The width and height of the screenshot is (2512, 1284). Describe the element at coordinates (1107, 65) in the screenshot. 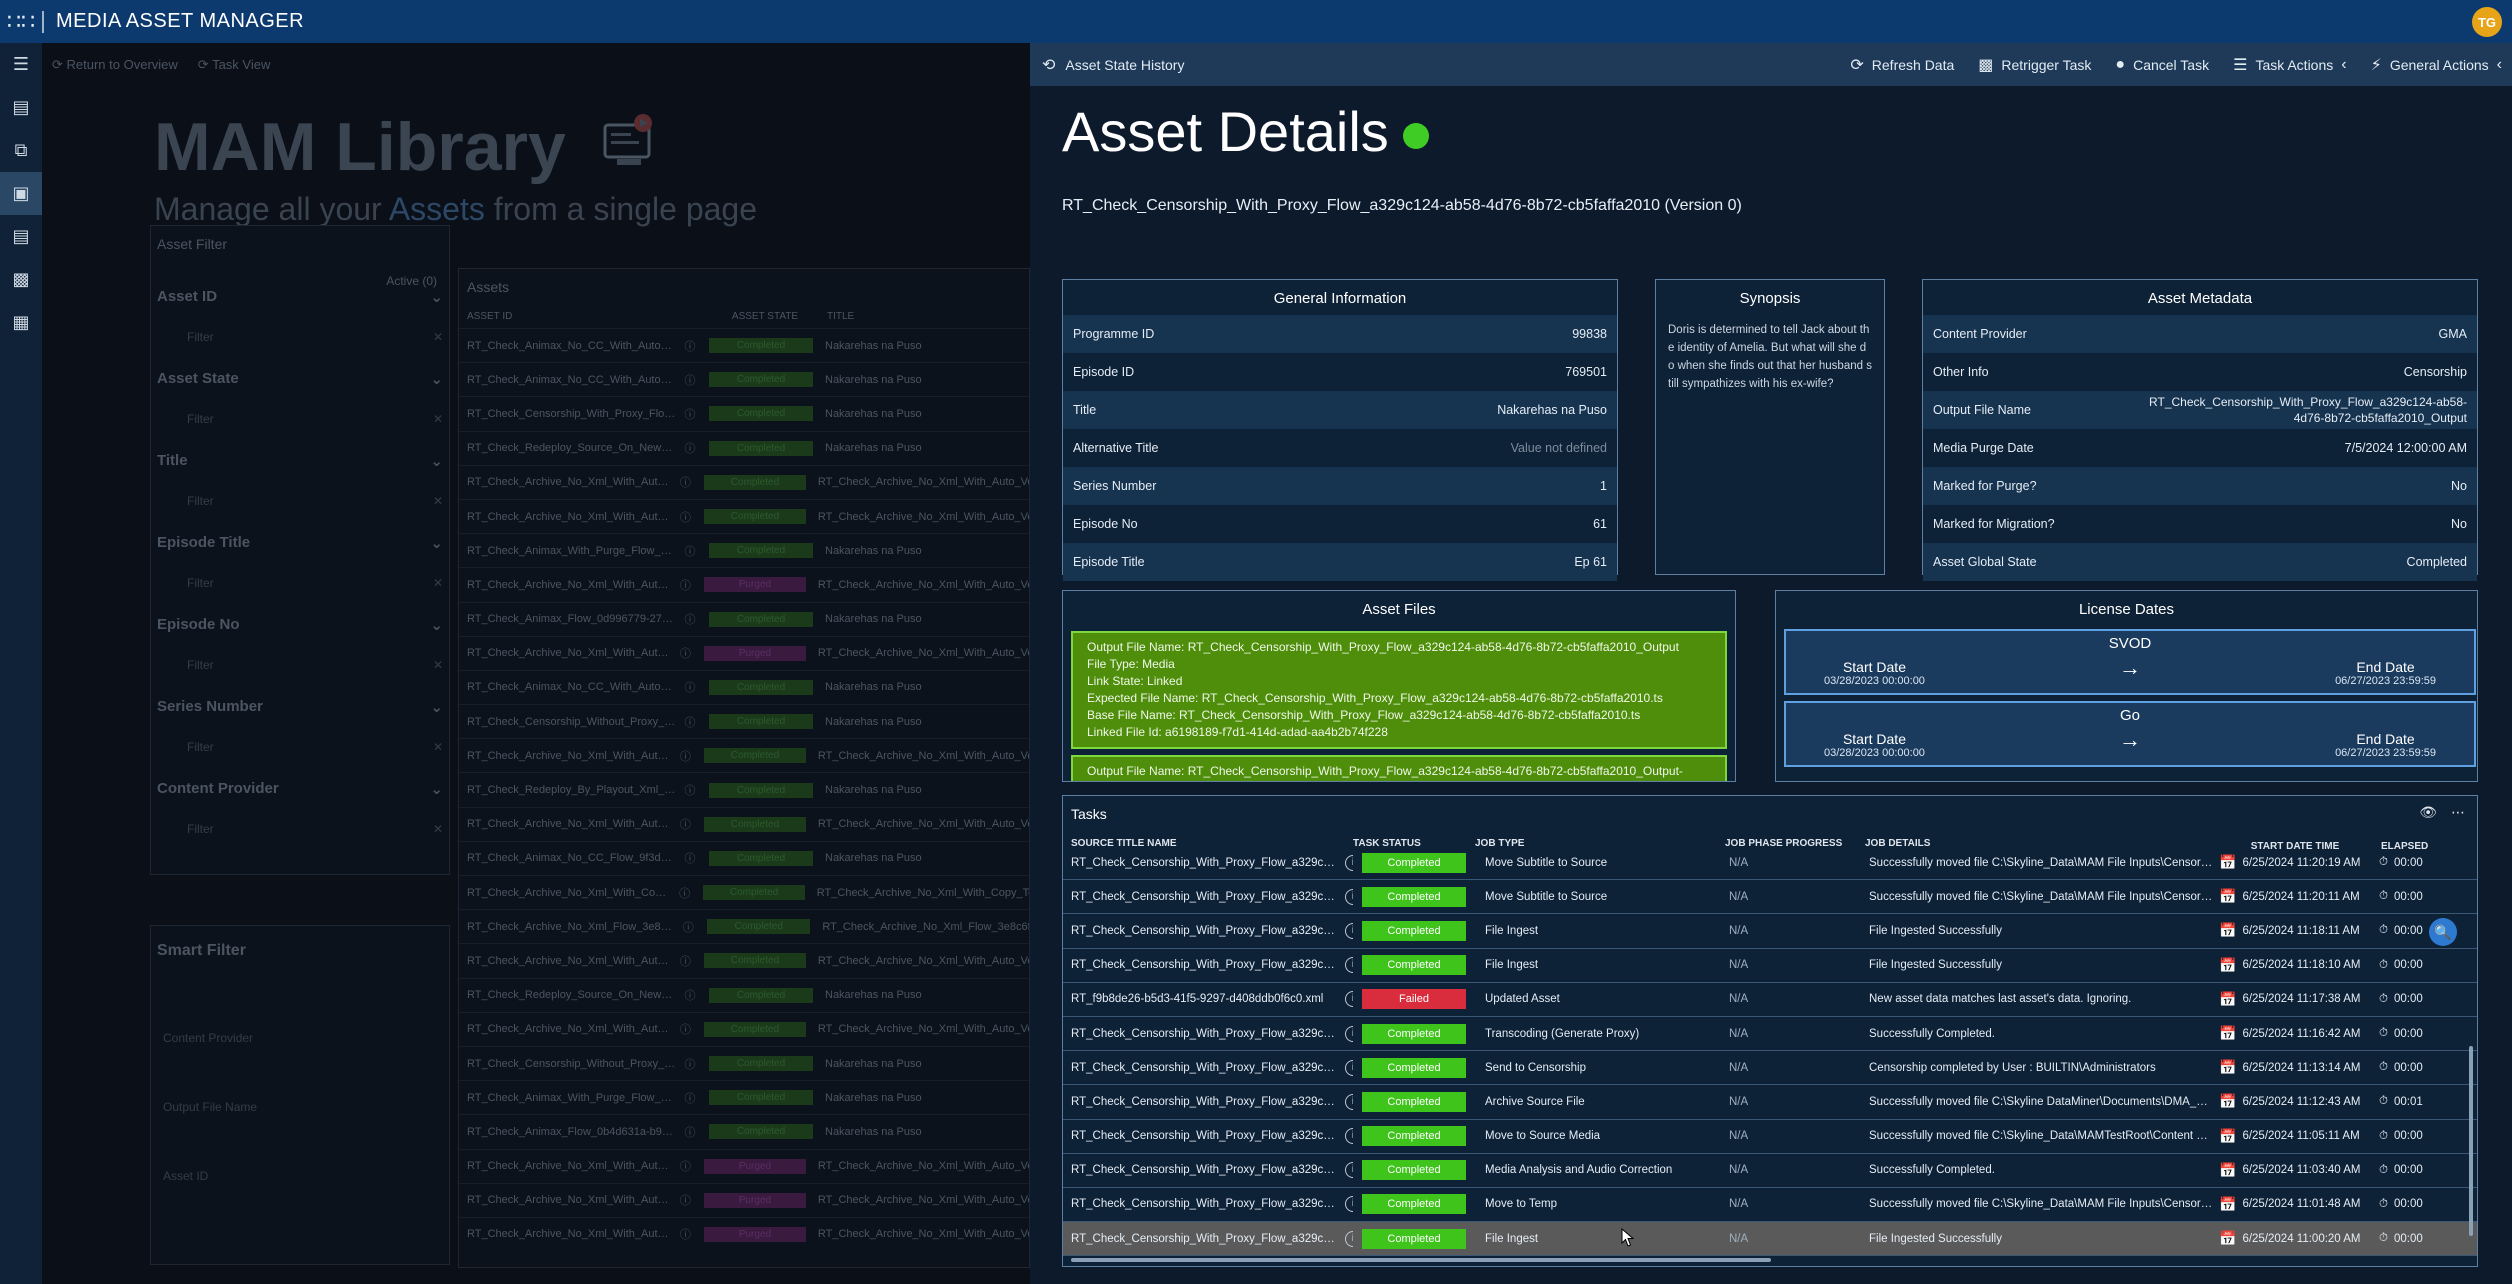

I see `asset-state-history-button: ⟲ Asset State History` at that location.